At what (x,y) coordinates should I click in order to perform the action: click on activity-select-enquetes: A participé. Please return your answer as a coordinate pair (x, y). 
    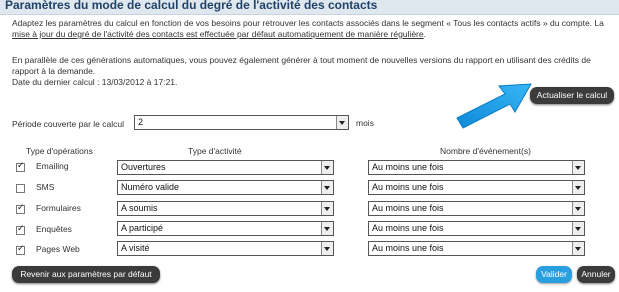
    Looking at the image, I should click on (225, 228).